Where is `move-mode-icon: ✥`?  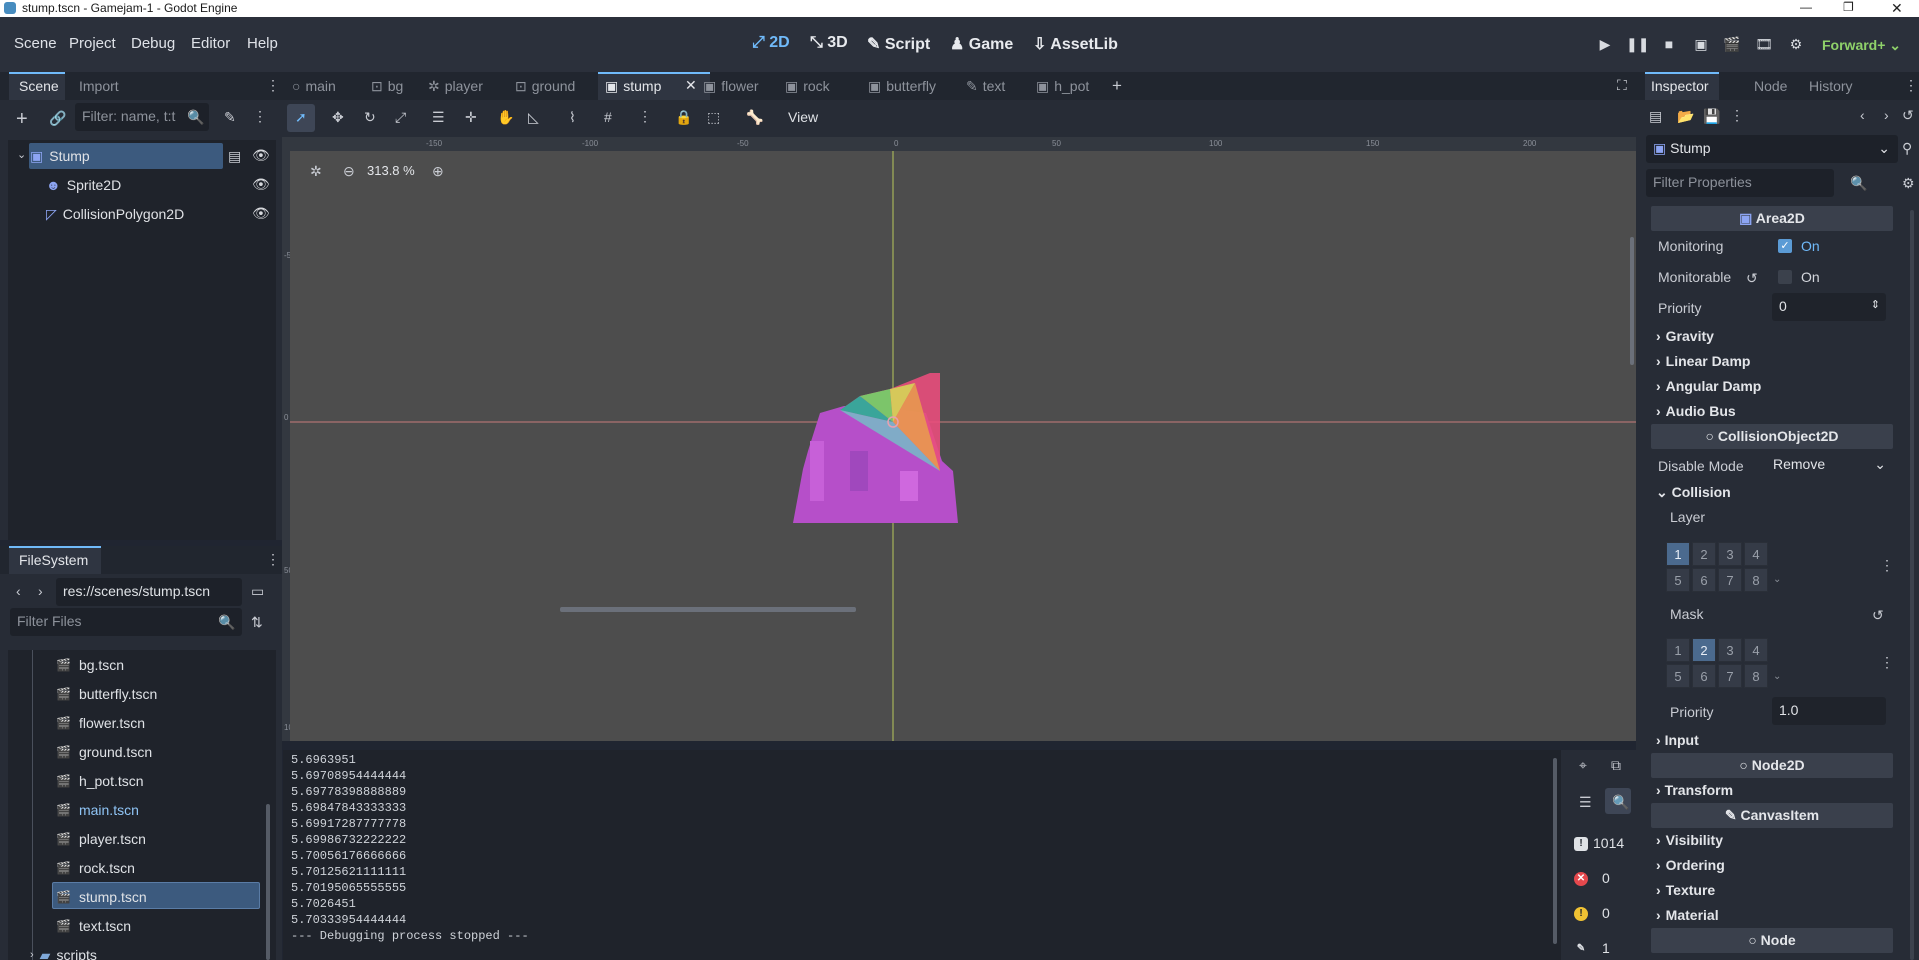
move-mode-icon: ✥ is located at coordinates (338, 117).